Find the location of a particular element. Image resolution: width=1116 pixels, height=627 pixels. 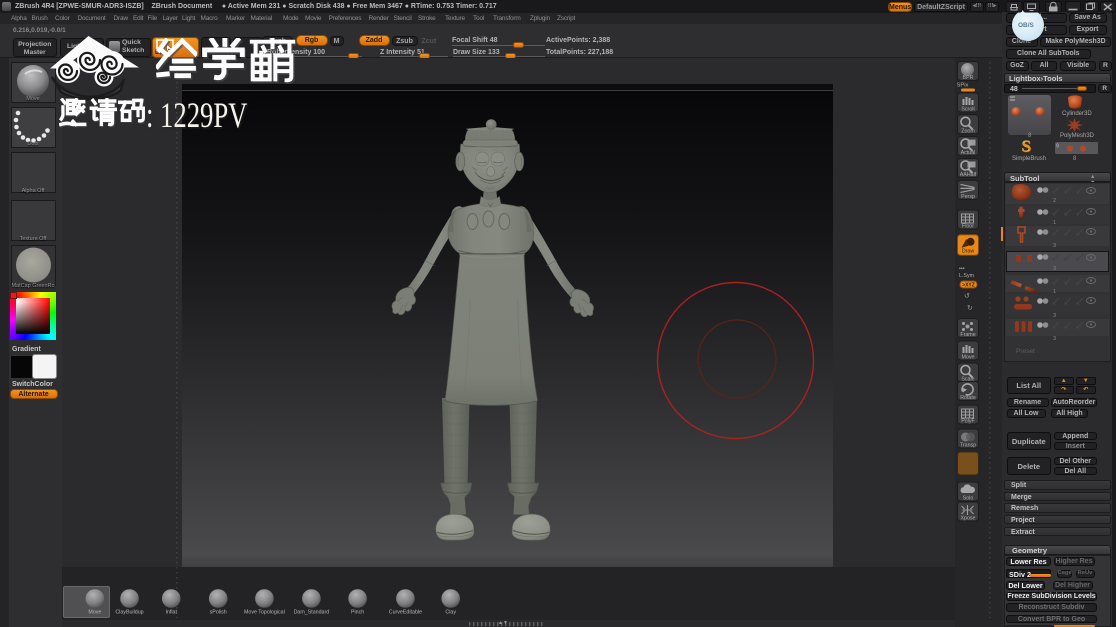

svg-text: SPix is located at coordinates (963, 86).